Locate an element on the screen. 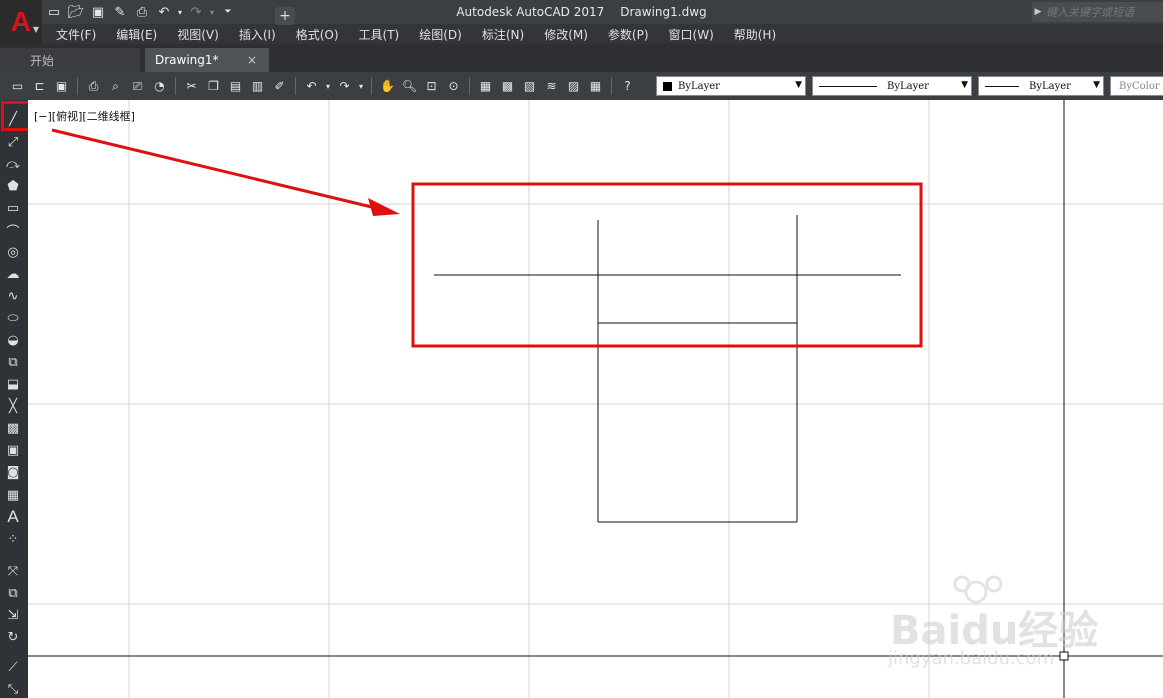 The width and height of the screenshot is (1163, 698). menu-window: 窗口(W) is located at coordinates (691, 34).